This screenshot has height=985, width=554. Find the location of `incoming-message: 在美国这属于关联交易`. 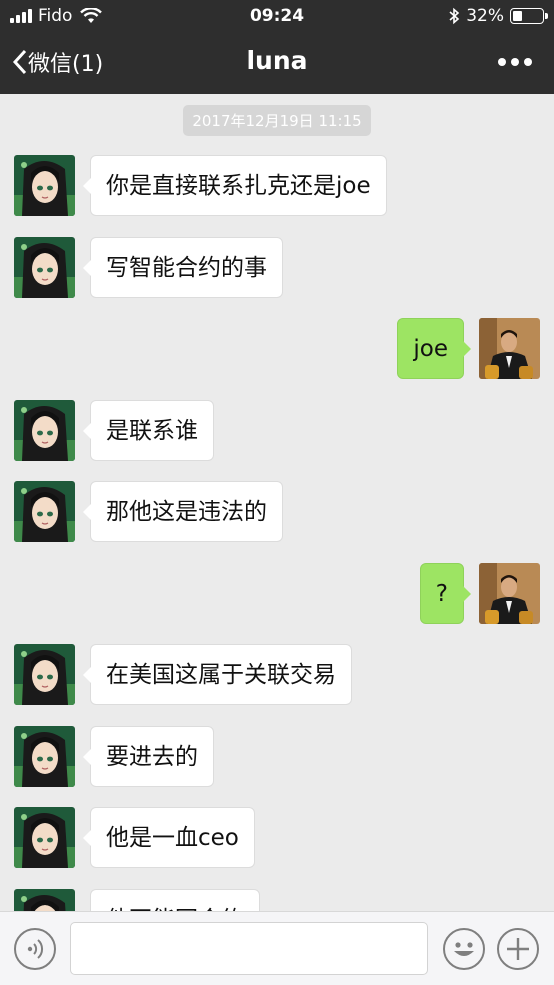

incoming-message: 在美国这属于关联交易 is located at coordinates (277, 675).